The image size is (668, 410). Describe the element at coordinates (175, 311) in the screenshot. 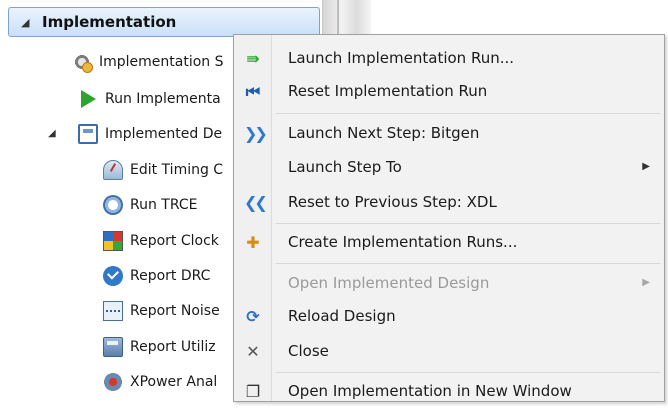

I see `tree-item-label: Report Noise` at that location.